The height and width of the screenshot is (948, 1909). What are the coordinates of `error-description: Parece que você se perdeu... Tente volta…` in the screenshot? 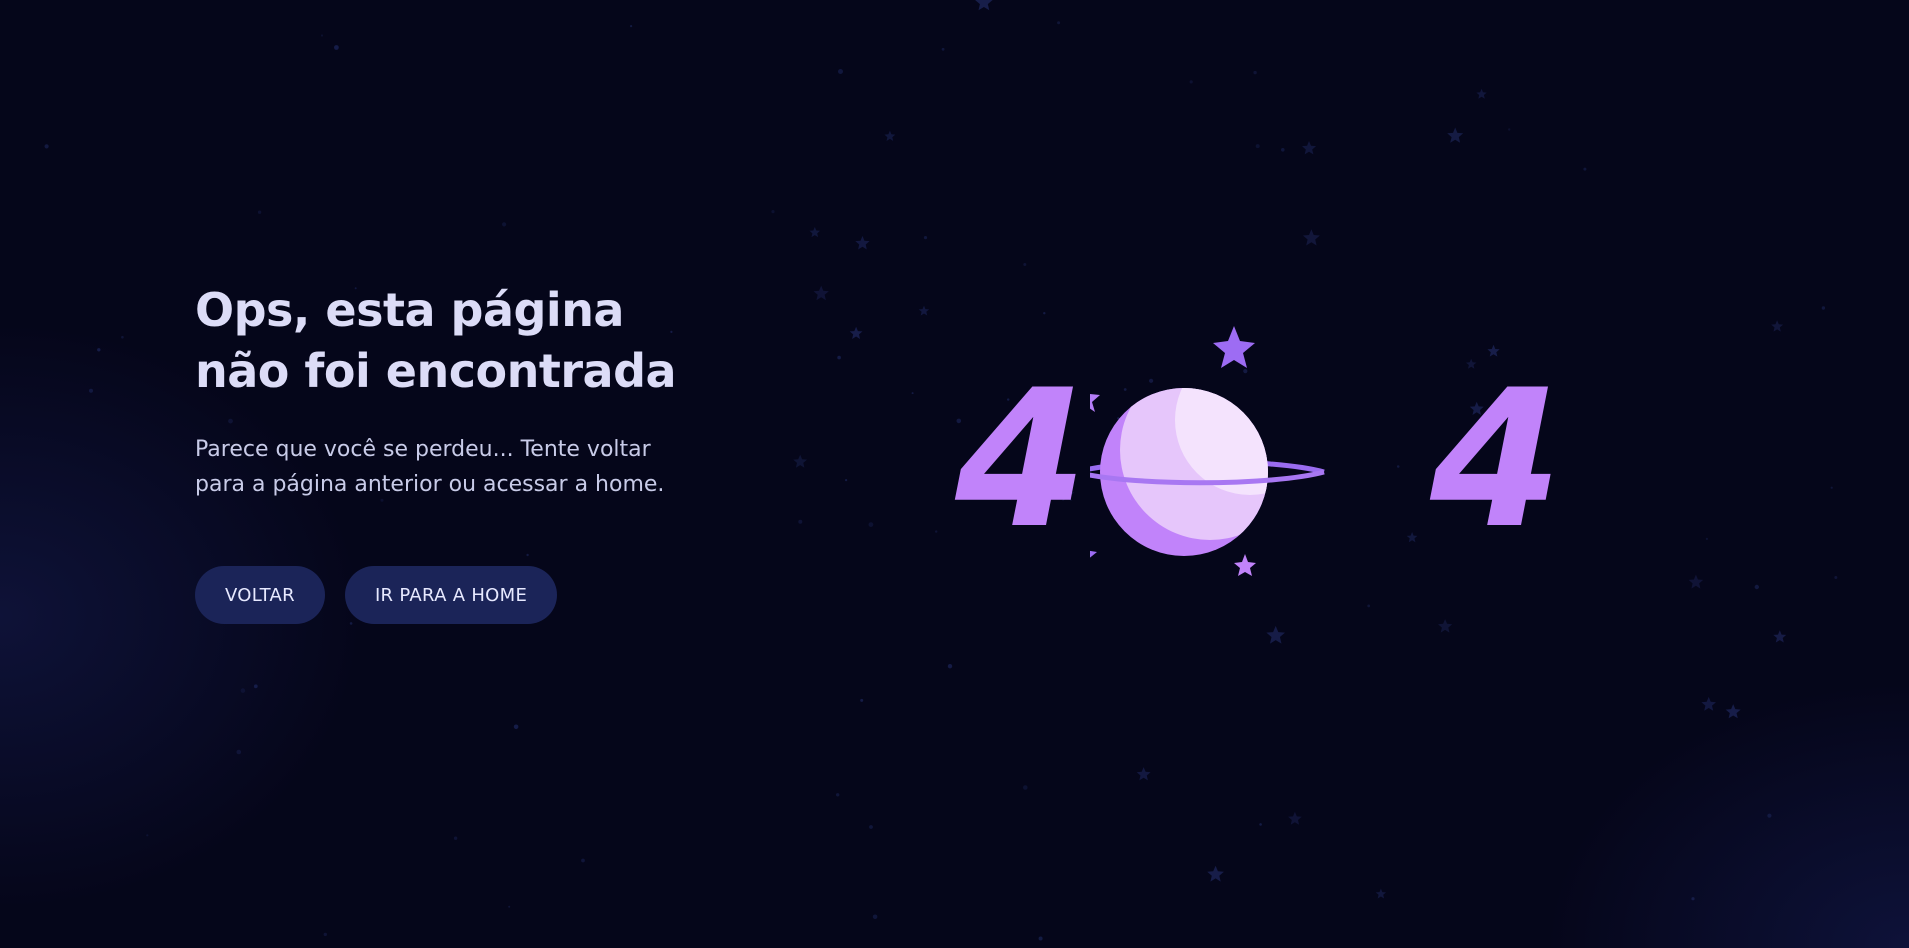 It's located at (455, 467).